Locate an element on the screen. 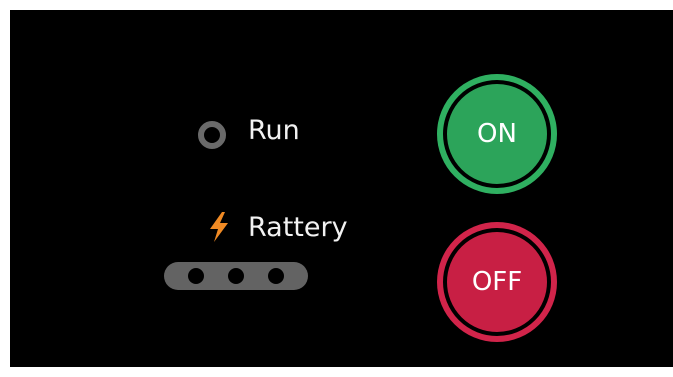 The width and height of the screenshot is (673, 377). on-button-label: ON is located at coordinates (497, 134).